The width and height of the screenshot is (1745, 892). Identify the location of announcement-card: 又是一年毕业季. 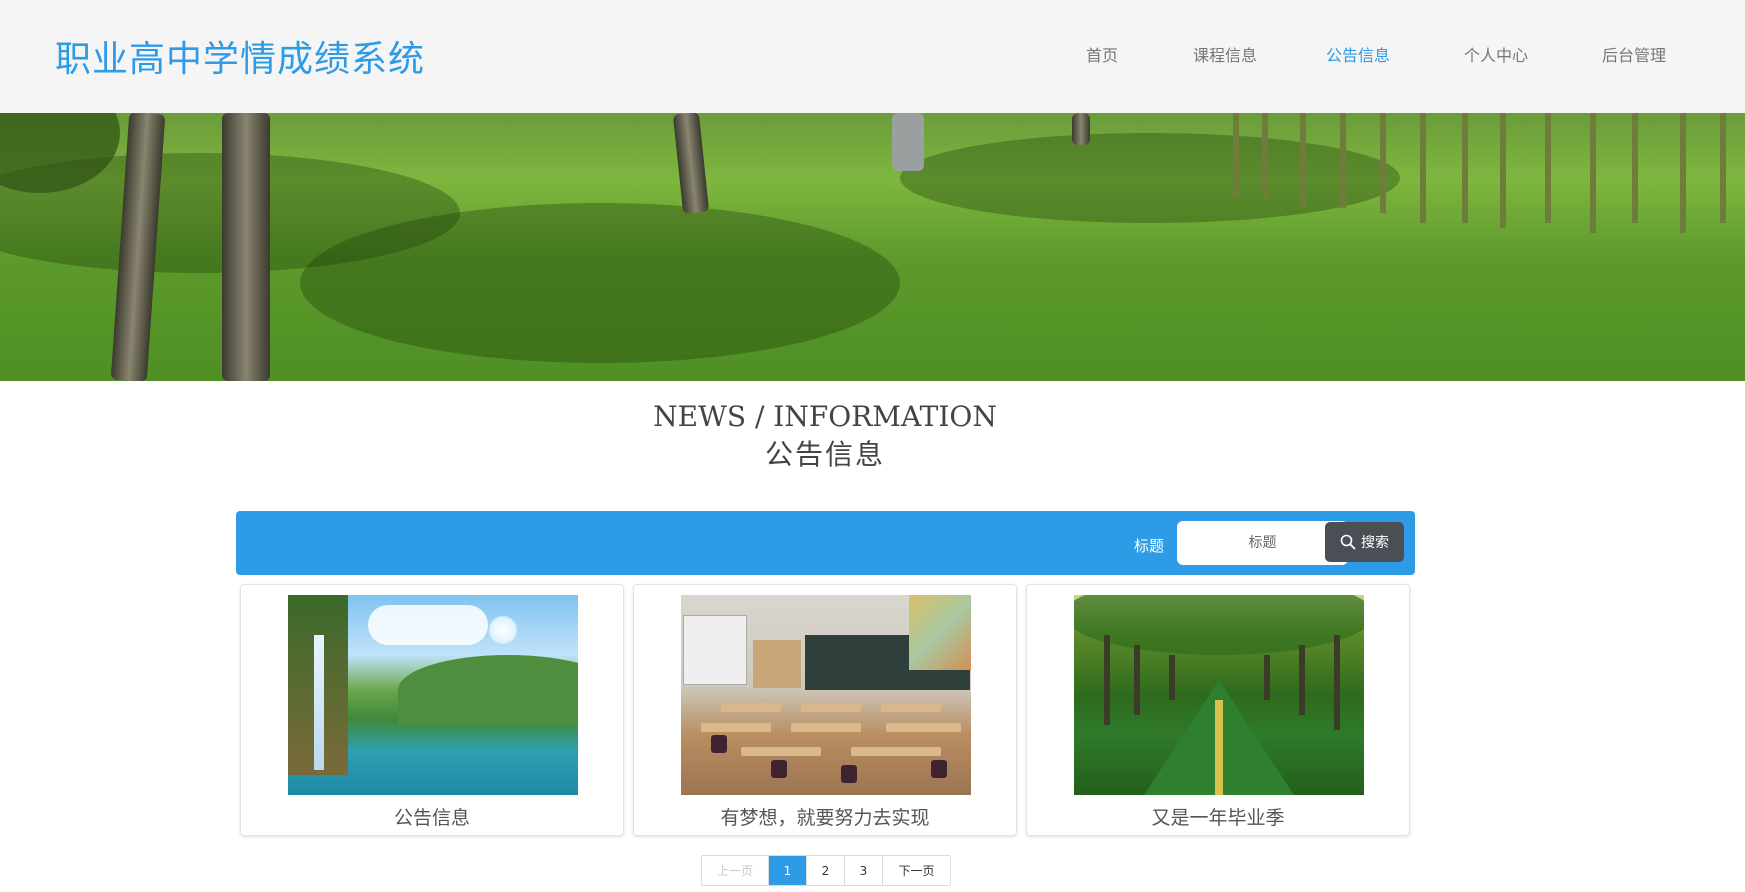
(1218, 710).